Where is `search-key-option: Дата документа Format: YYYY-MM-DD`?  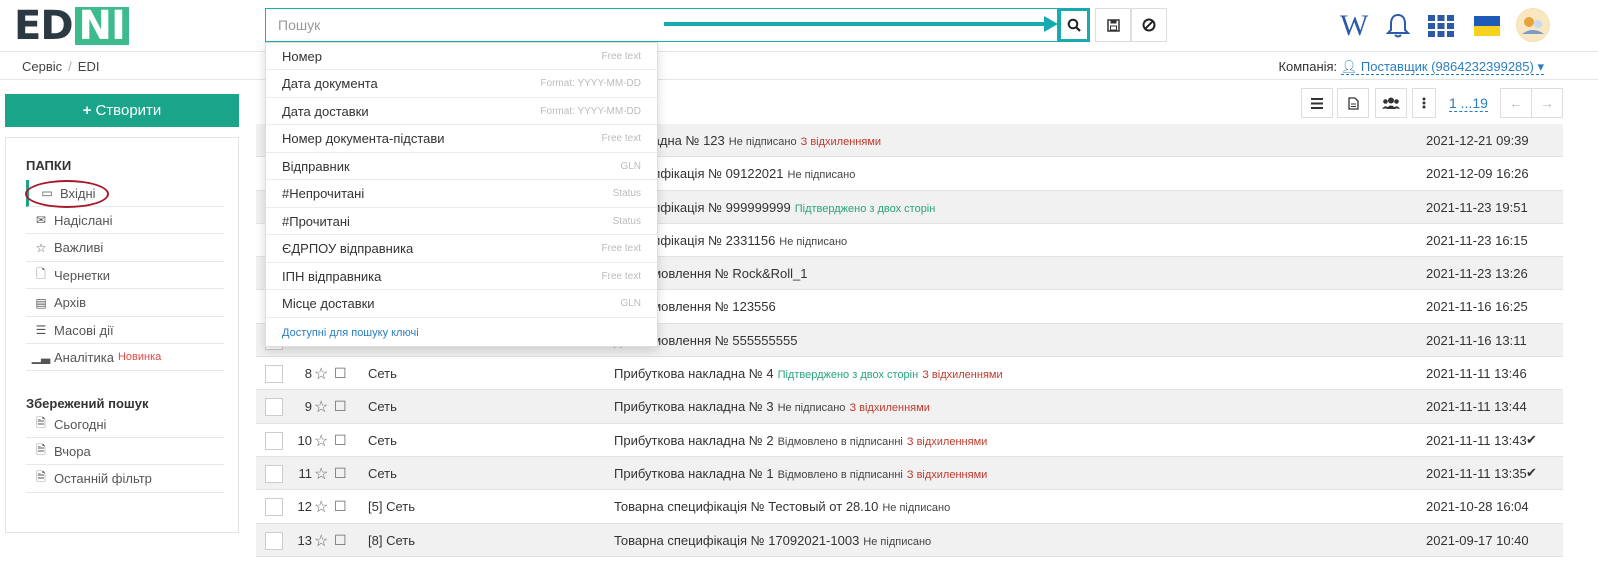 search-key-option: Дата документа Format: YYYY-MM-DD is located at coordinates (461, 84).